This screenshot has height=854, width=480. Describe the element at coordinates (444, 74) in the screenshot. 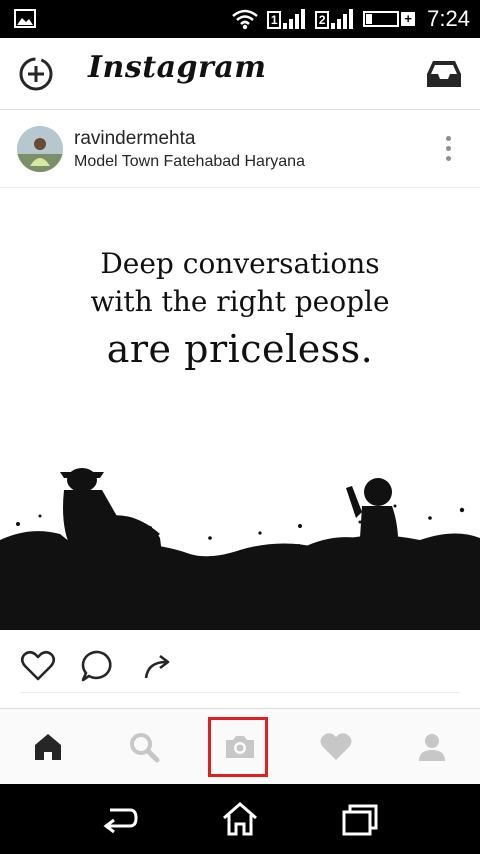

I see `inbox-icon` at that location.